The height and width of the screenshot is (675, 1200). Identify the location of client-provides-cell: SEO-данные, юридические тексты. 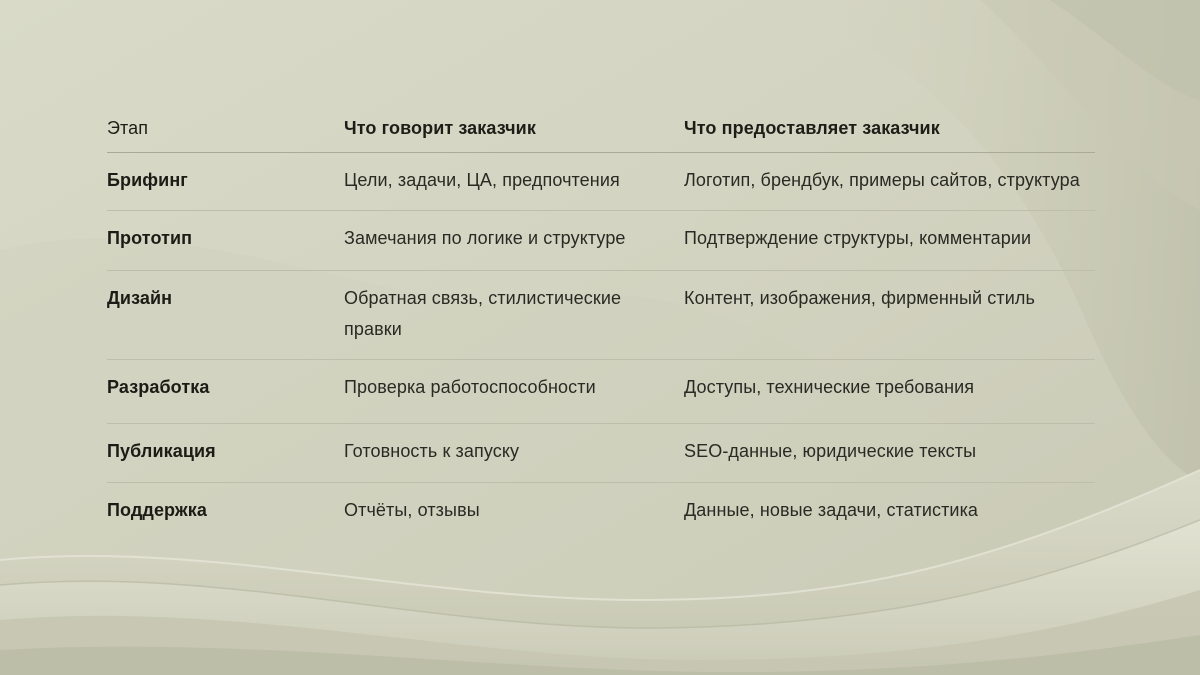
(889, 453).